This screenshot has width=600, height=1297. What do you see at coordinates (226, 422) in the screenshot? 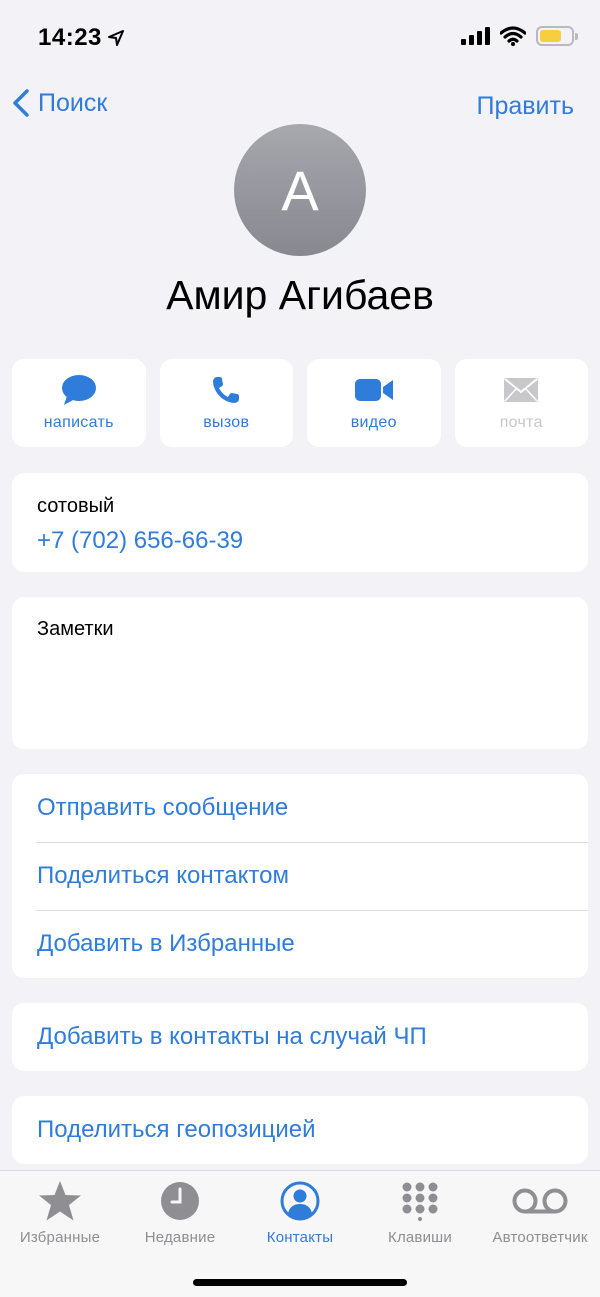
I see `call-button-label: вызов` at bounding box center [226, 422].